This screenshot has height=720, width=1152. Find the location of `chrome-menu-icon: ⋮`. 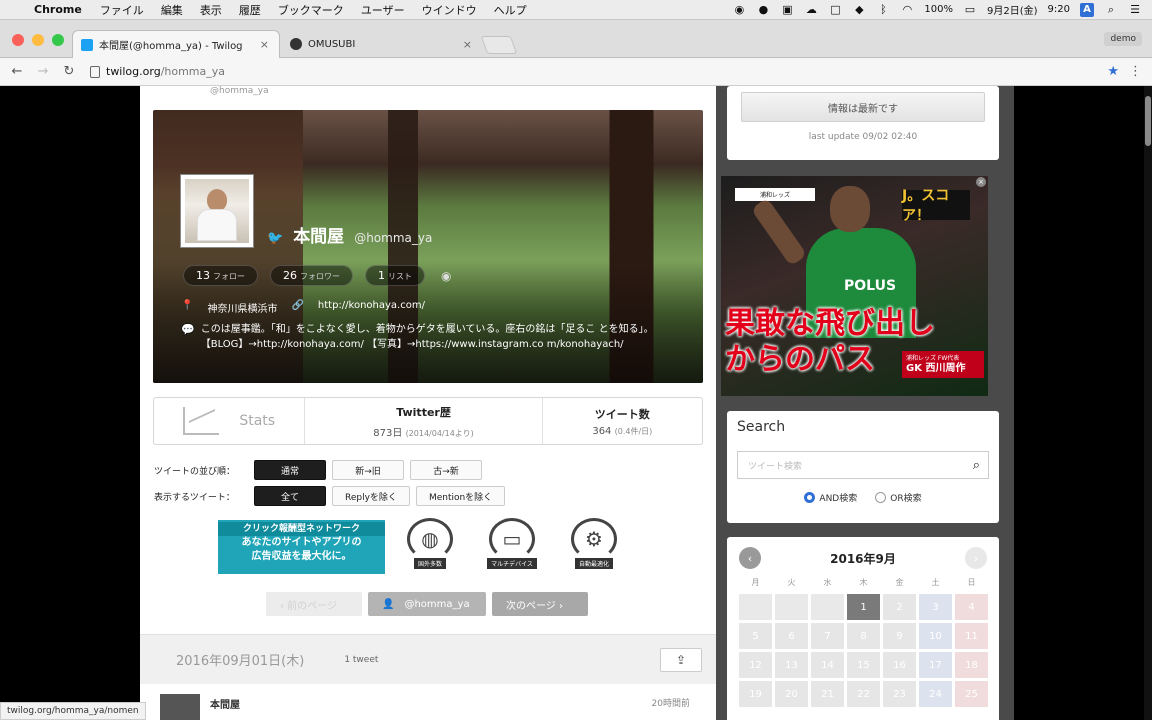

chrome-menu-icon: ⋮ is located at coordinates (1135, 71).